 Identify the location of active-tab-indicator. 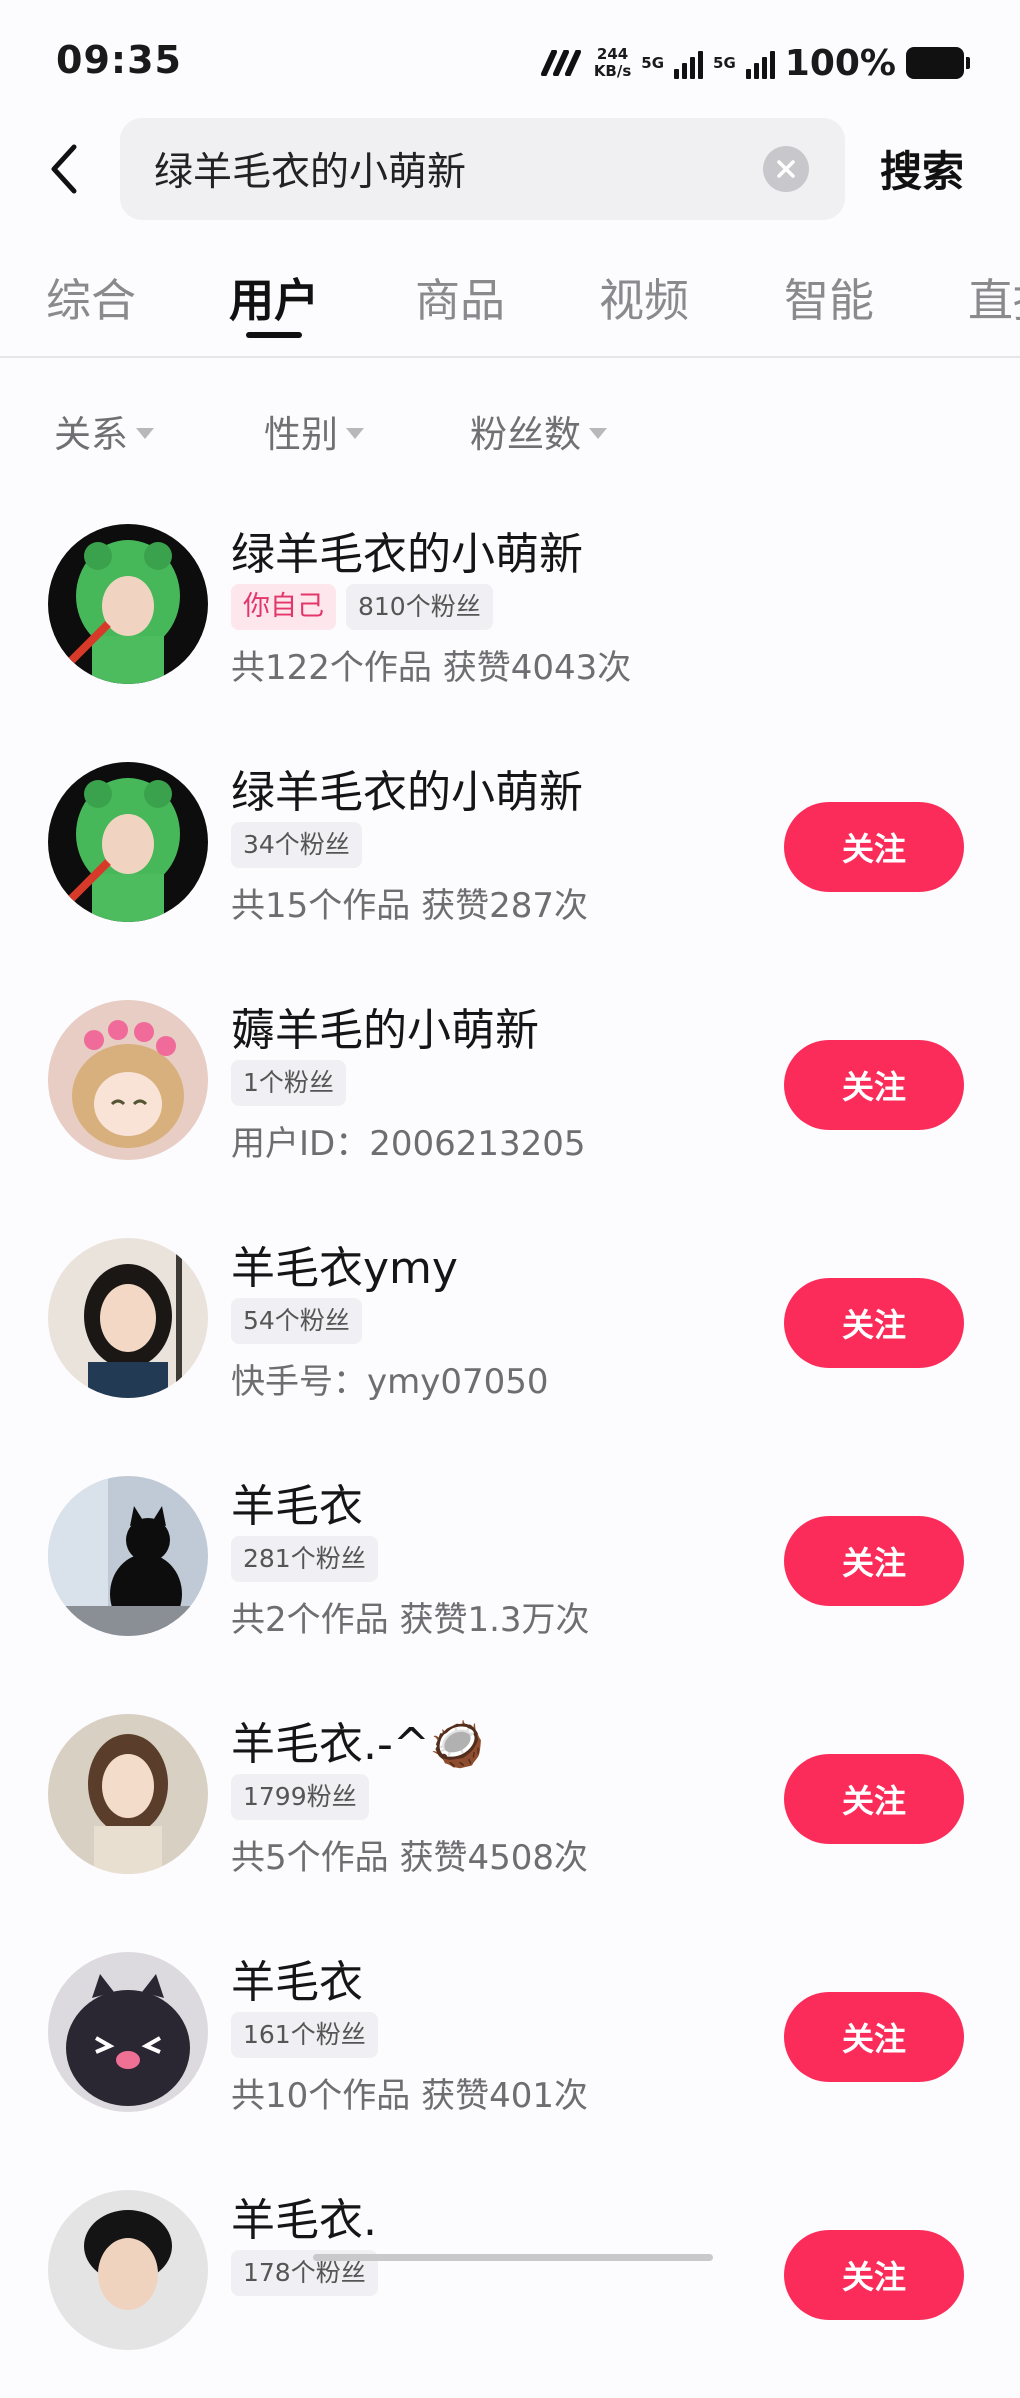
(274, 335).